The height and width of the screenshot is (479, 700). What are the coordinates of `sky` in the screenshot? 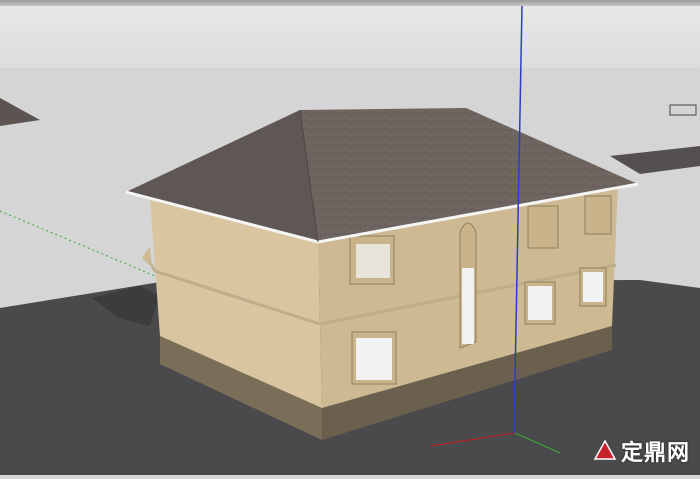 It's located at (350, 38).